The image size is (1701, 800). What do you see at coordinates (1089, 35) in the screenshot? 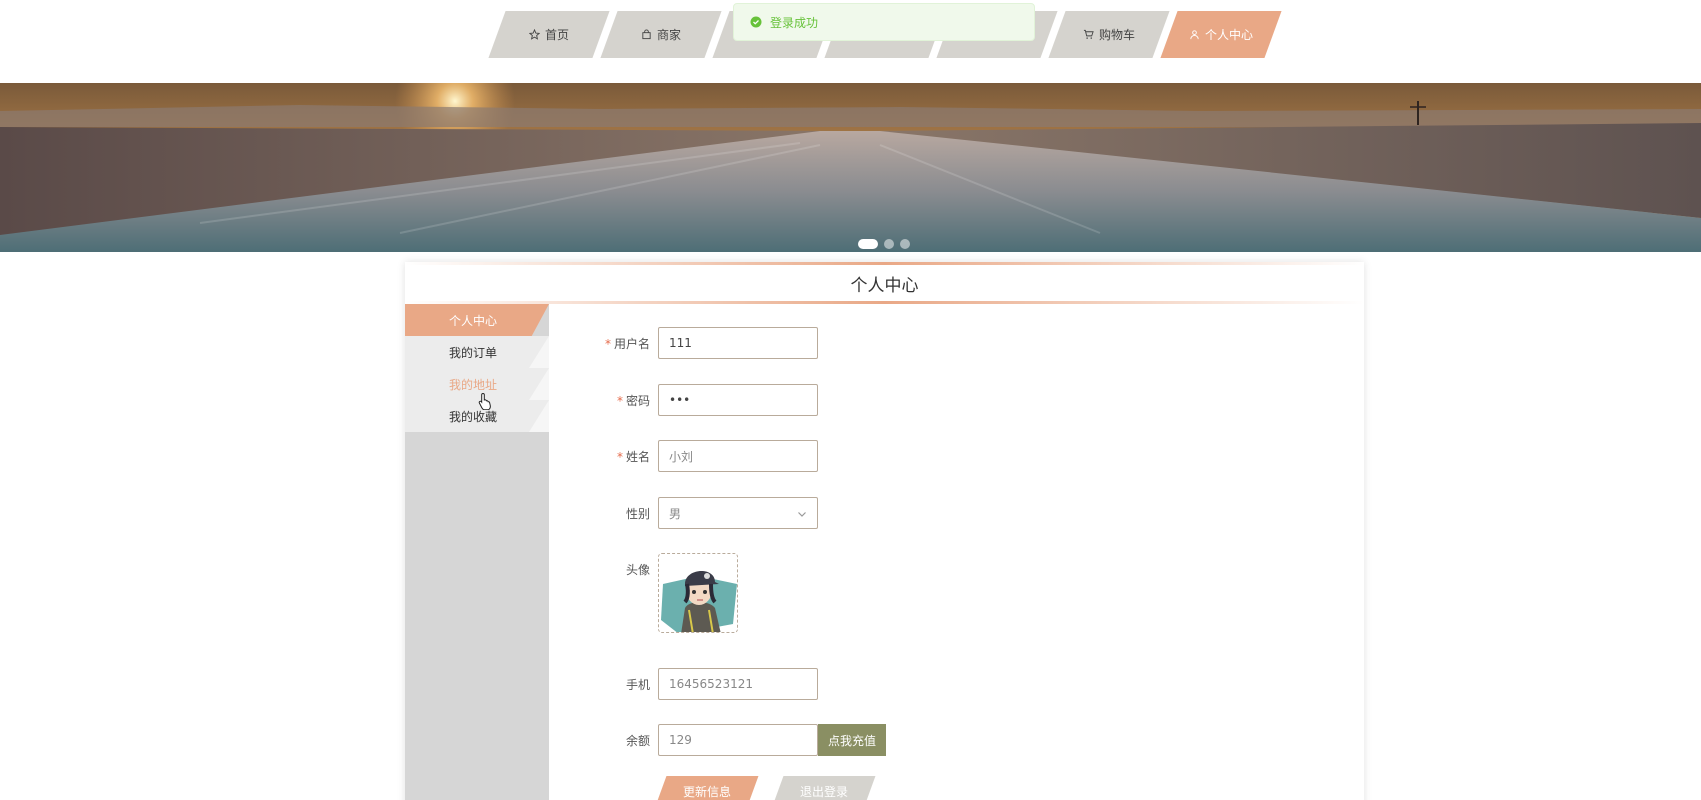
I see `cart-icon` at bounding box center [1089, 35].